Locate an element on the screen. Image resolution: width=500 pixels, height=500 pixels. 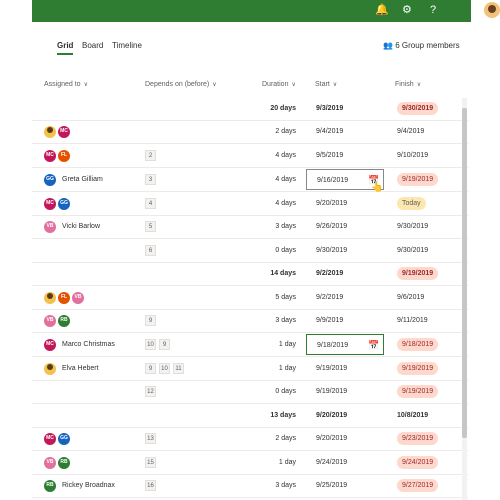
start-date-cell: 9/30/2019 is located at coordinates (345, 250).